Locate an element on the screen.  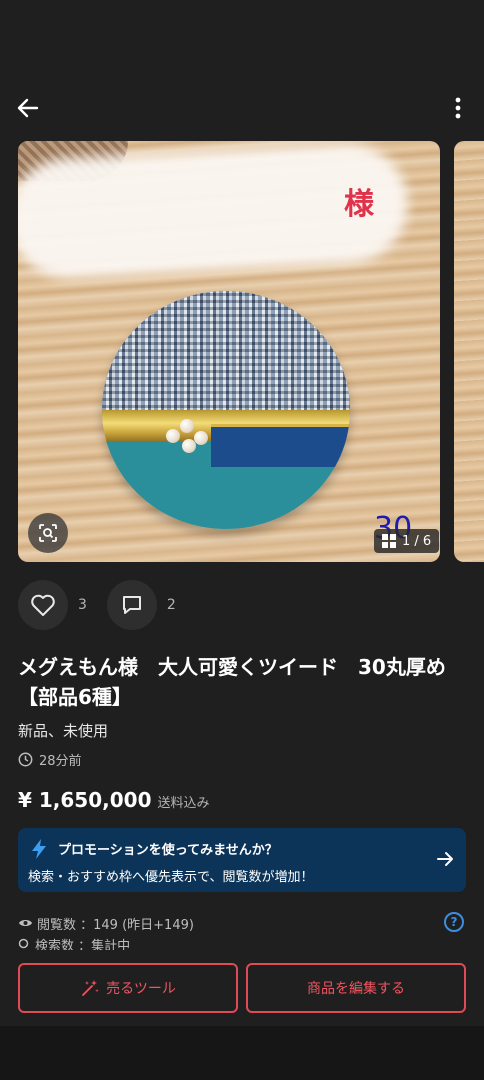
item-actions: 3 2 is located at coordinates (107, 605).